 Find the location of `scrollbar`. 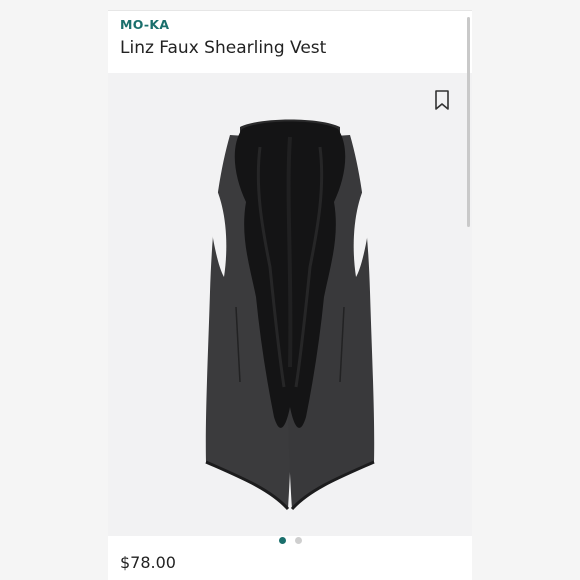

scrollbar is located at coordinates (468, 122).